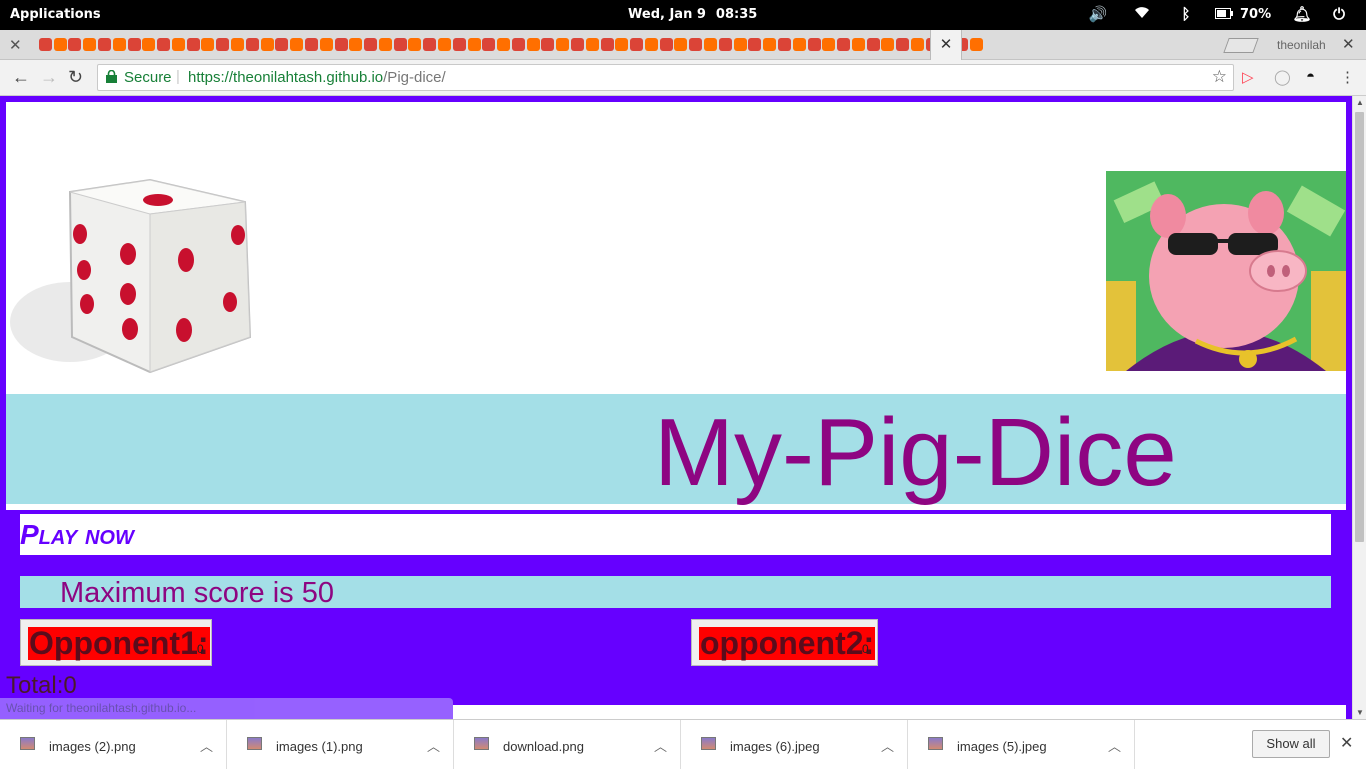 The width and height of the screenshot is (1366, 769). What do you see at coordinates (1248, 77) in the screenshot?
I see `extension-cast-icon: ▷` at bounding box center [1248, 77].